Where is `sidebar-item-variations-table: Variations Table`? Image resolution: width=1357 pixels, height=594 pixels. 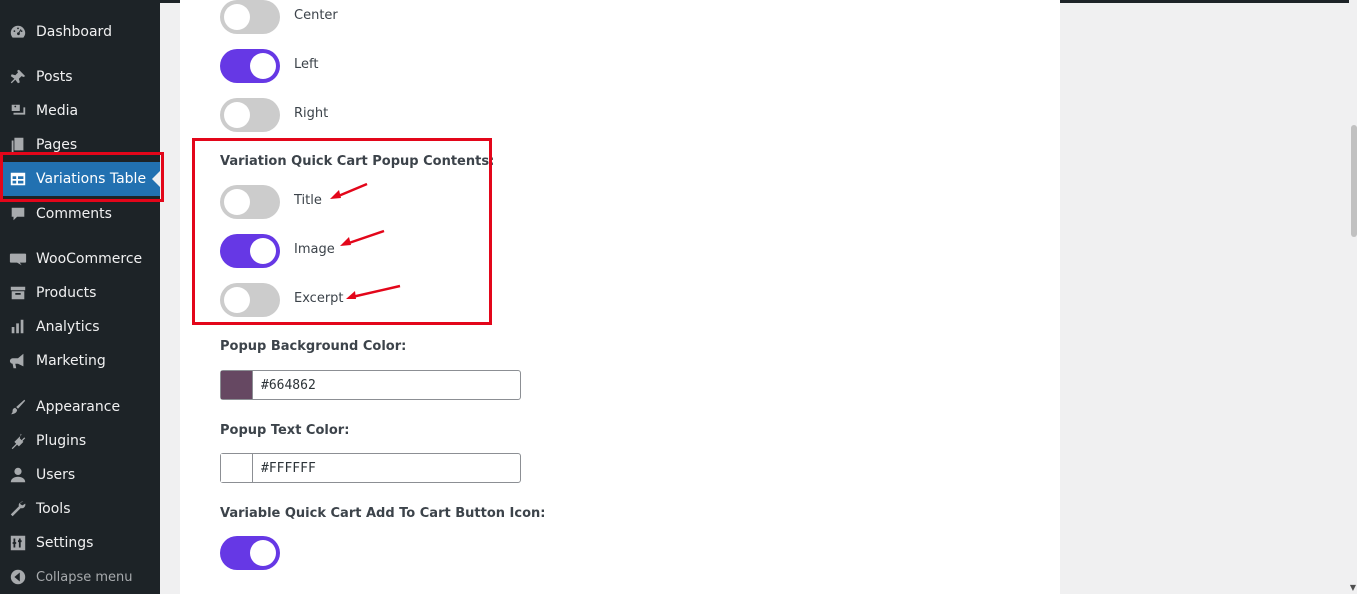
sidebar-item-variations-table: Variations Table is located at coordinates (80, 179).